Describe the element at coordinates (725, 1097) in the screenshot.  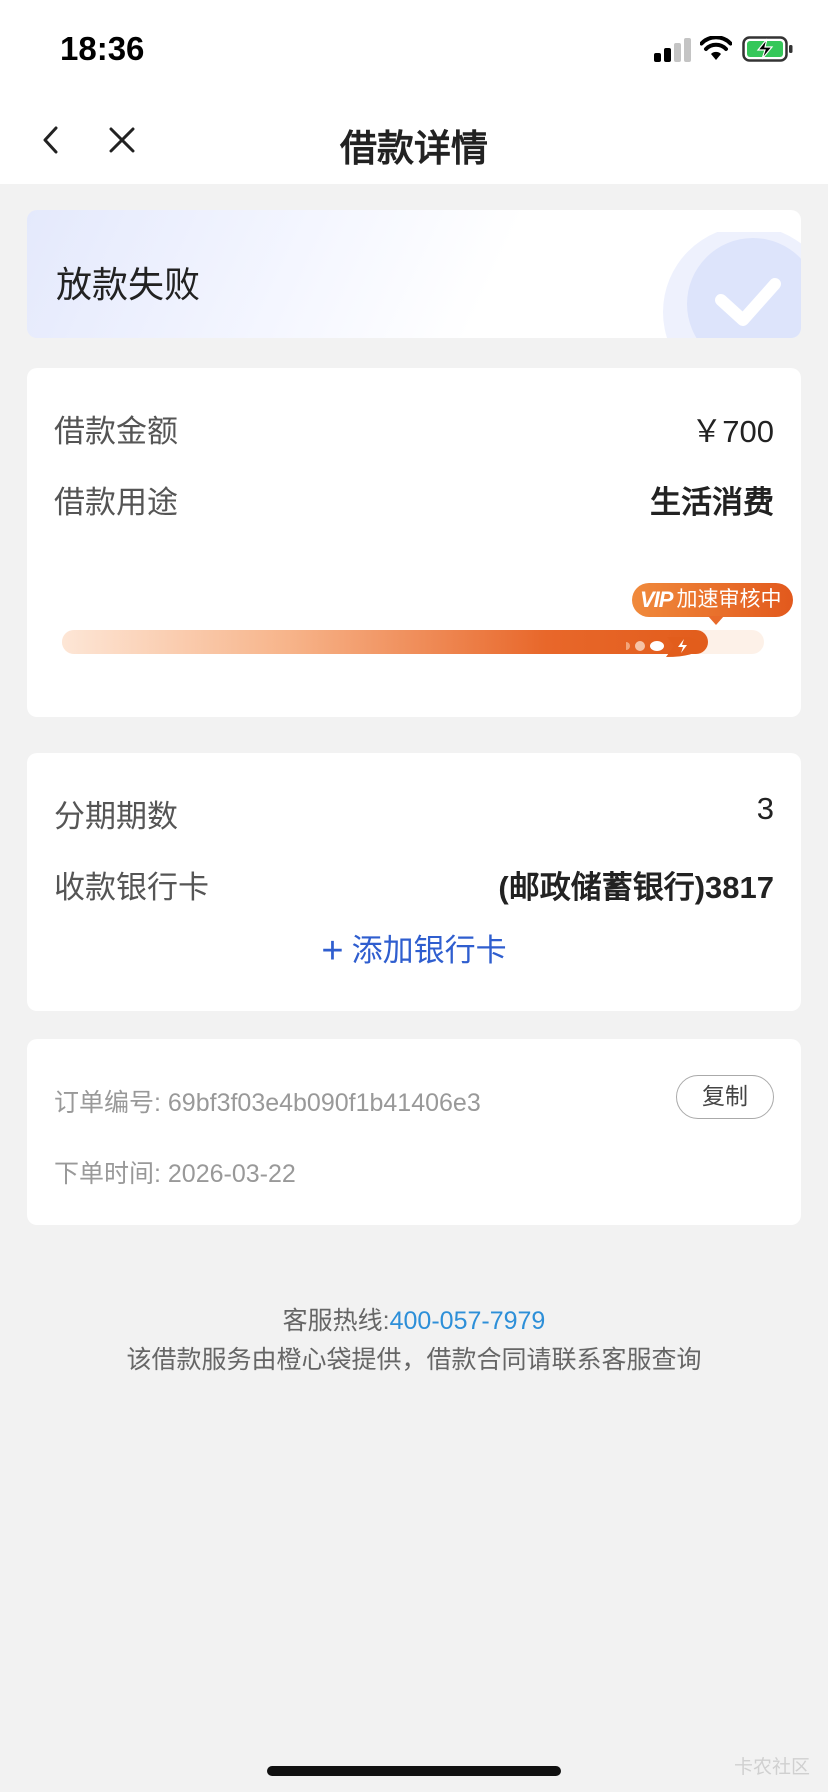
I see `copy-button: 复制` at that location.